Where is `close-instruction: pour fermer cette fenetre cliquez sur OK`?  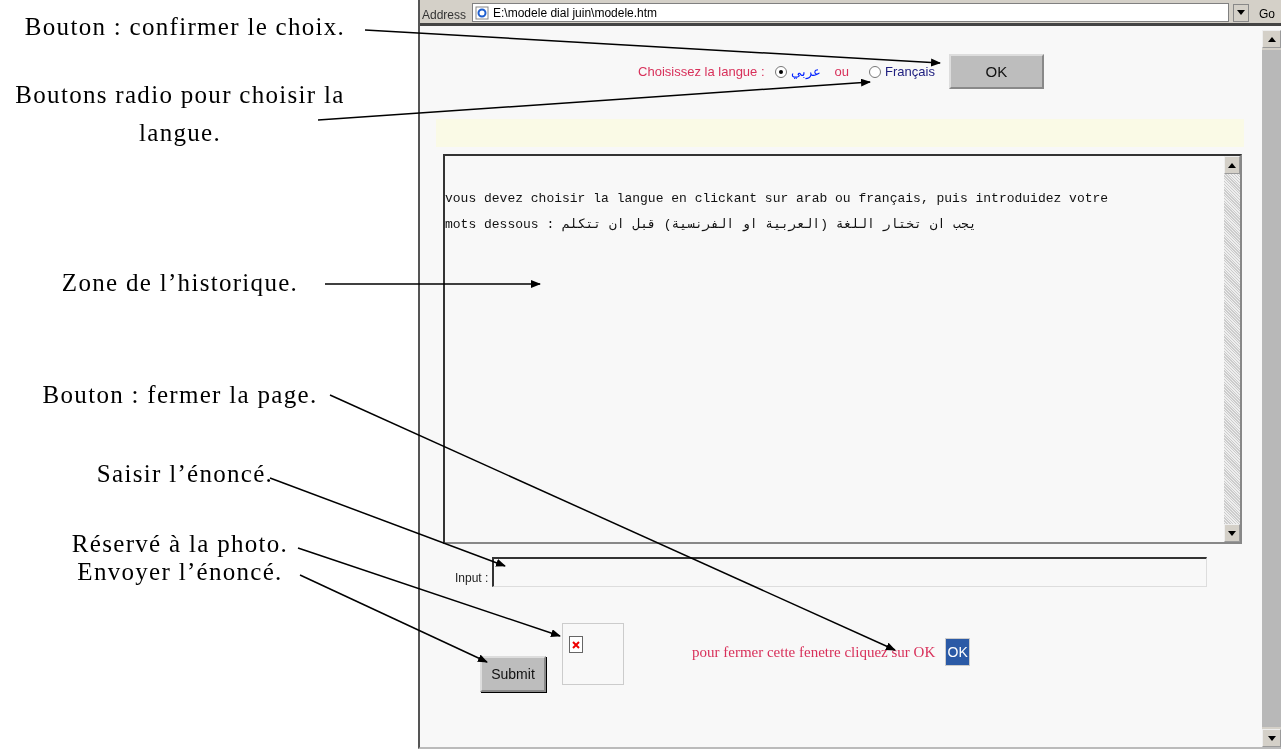 close-instruction: pour fermer cette fenetre cliquez sur OK is located at coordinates (814, 652).